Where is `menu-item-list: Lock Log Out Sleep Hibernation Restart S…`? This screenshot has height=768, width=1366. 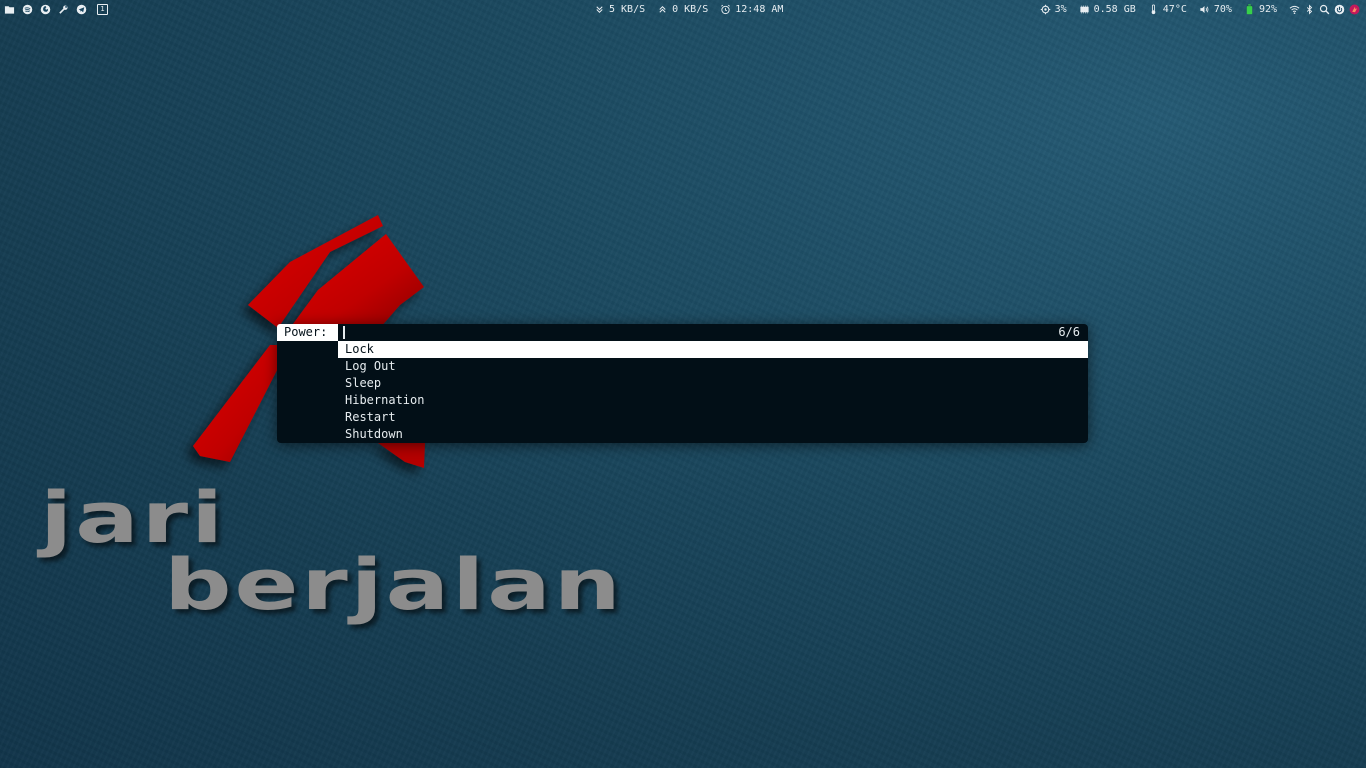
menu-item-list: Lock Log Out Sleep Hibernation Restart S… is located at coordinates (713, 392).